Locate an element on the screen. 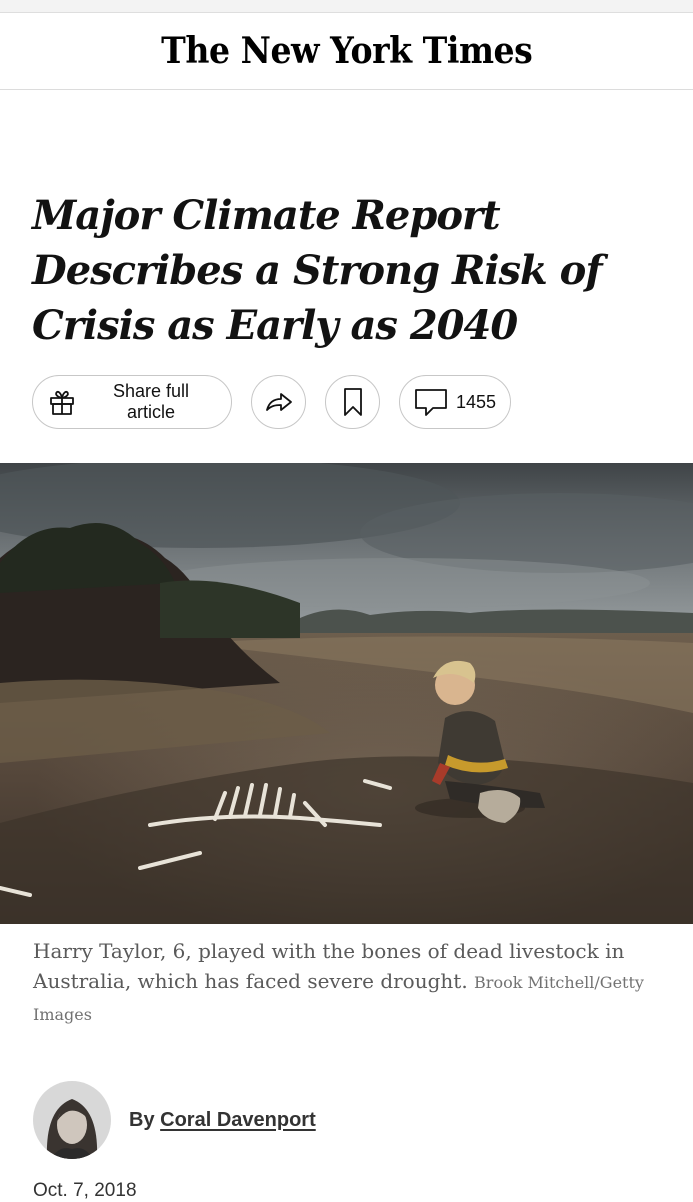  article-actions: Share full article 1455 is located at coordinates (271, 402).